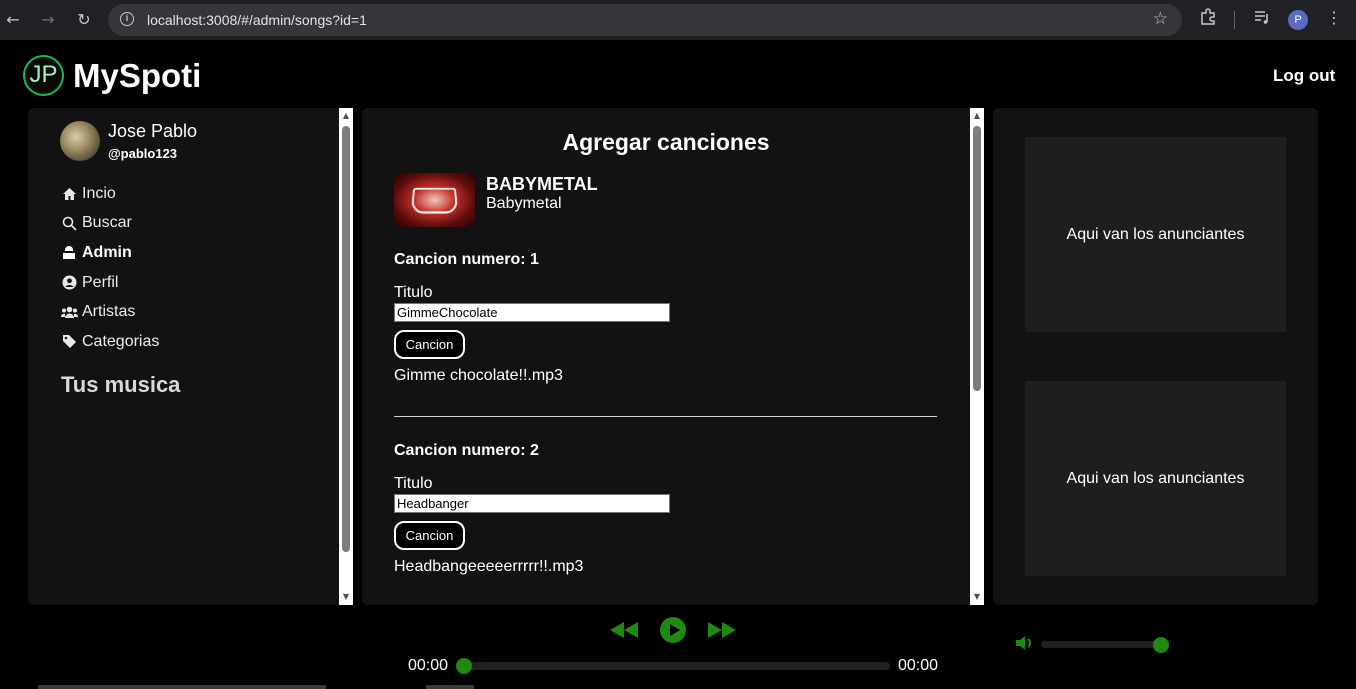 This screenshot has height=689, width=1356. Describe the element at coordinates (524, 203) in the screenshot. I see `album-artist: Babymetal` at that location.